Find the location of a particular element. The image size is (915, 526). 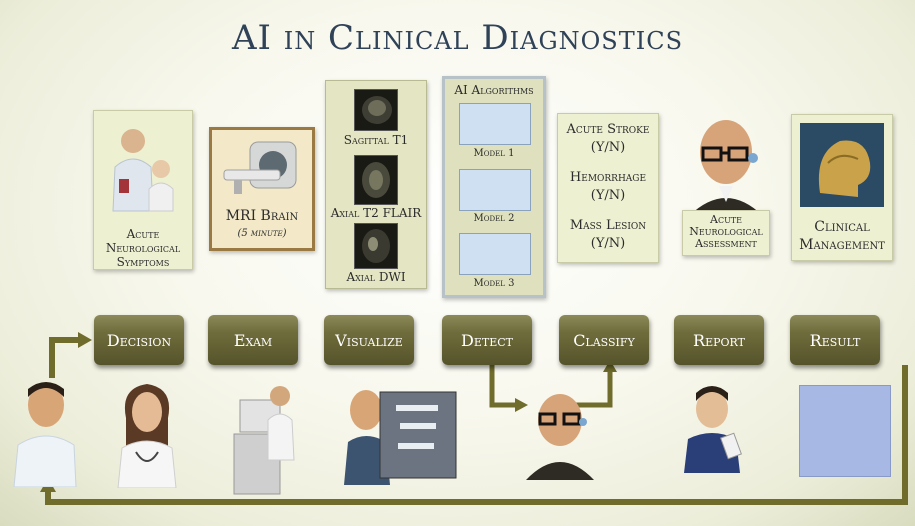

page-title: AI in Clinical Diagnostics is located at coordinates (457, 38).